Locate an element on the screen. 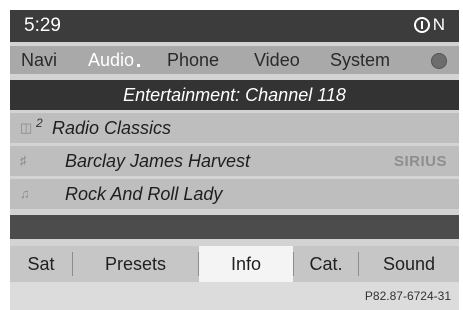 This screenshot has width=463, height=310. main-menu-bar: Navi Audio Phone Video System is located at coordinates (234, 60).